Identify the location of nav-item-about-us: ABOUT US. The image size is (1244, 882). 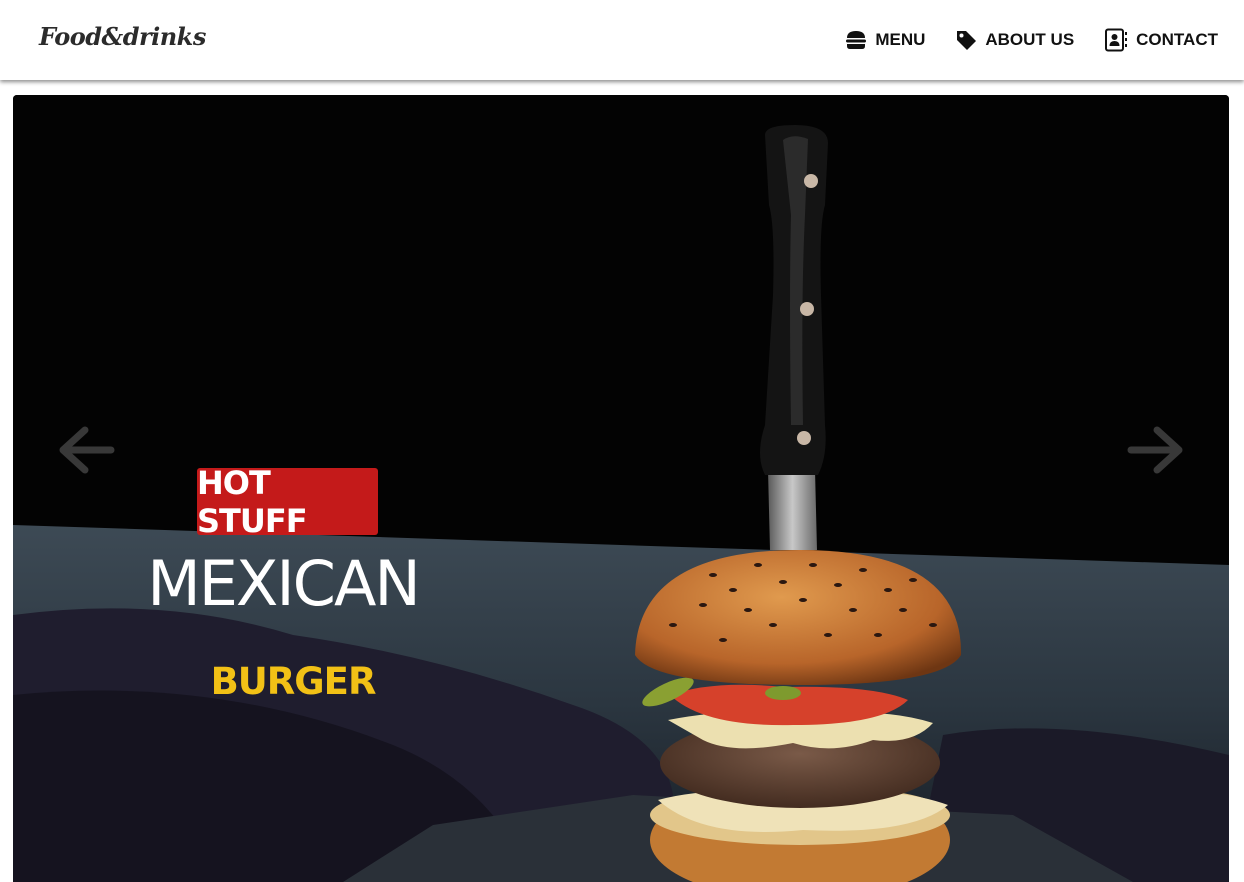
(1014, 40).